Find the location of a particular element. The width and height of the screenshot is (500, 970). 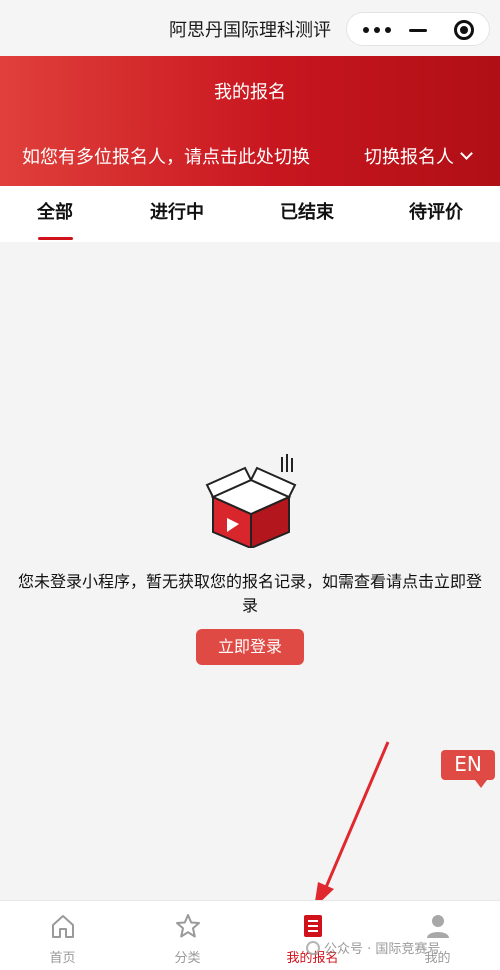

close-target-icon is located at coordinates (464, 30).